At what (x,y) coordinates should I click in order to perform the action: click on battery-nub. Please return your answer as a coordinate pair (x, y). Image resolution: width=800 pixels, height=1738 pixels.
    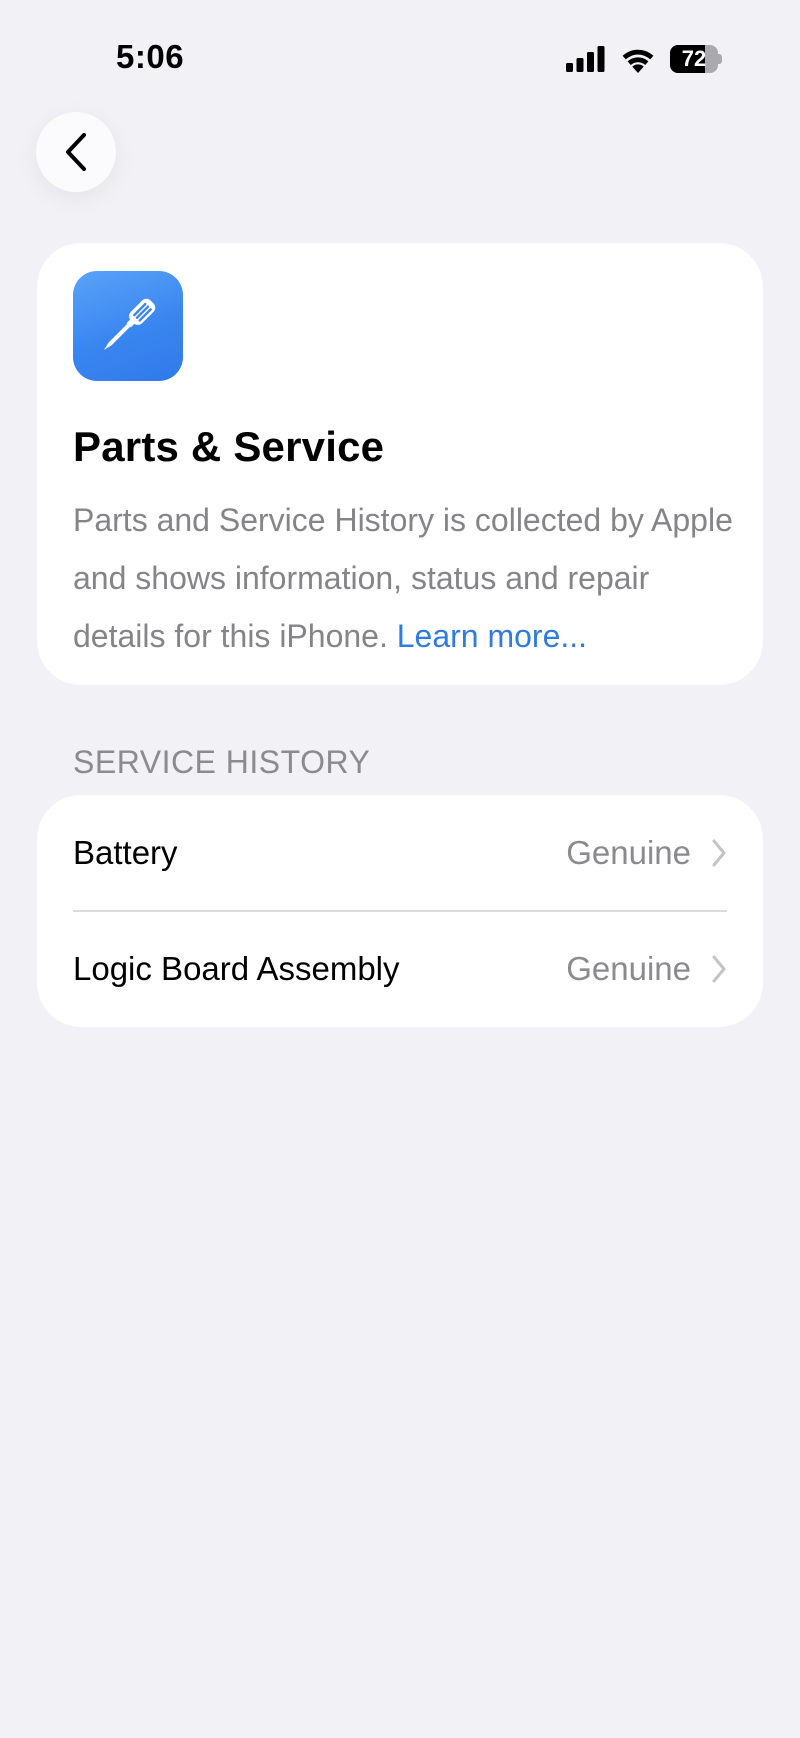
    Looking at the image, I should click on (720, 59).